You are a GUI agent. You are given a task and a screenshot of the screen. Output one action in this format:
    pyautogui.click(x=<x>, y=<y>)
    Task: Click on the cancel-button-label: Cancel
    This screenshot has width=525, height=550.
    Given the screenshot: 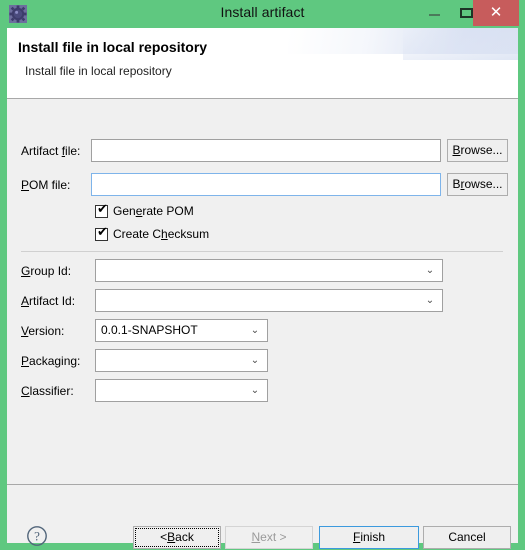 What is the action you would take?
    pyautogui.click(x=467, y=537)
    